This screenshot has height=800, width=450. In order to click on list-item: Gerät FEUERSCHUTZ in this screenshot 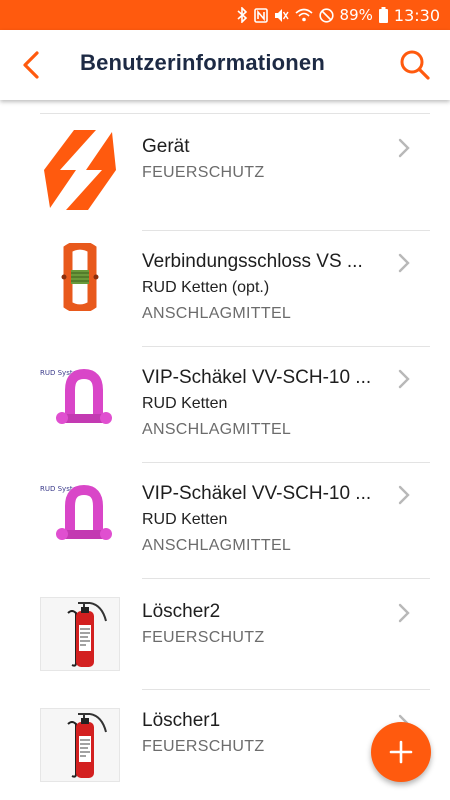, I will do `click(225, 180)`.